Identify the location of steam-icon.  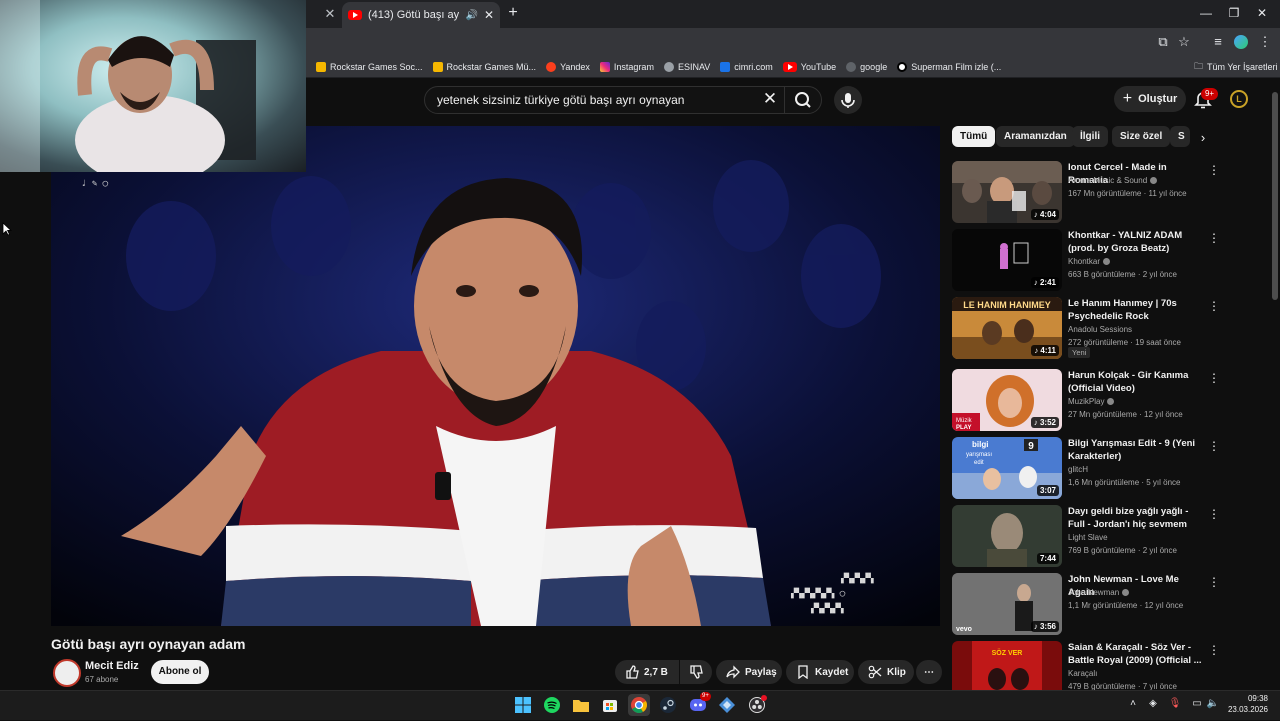
(668, 705).